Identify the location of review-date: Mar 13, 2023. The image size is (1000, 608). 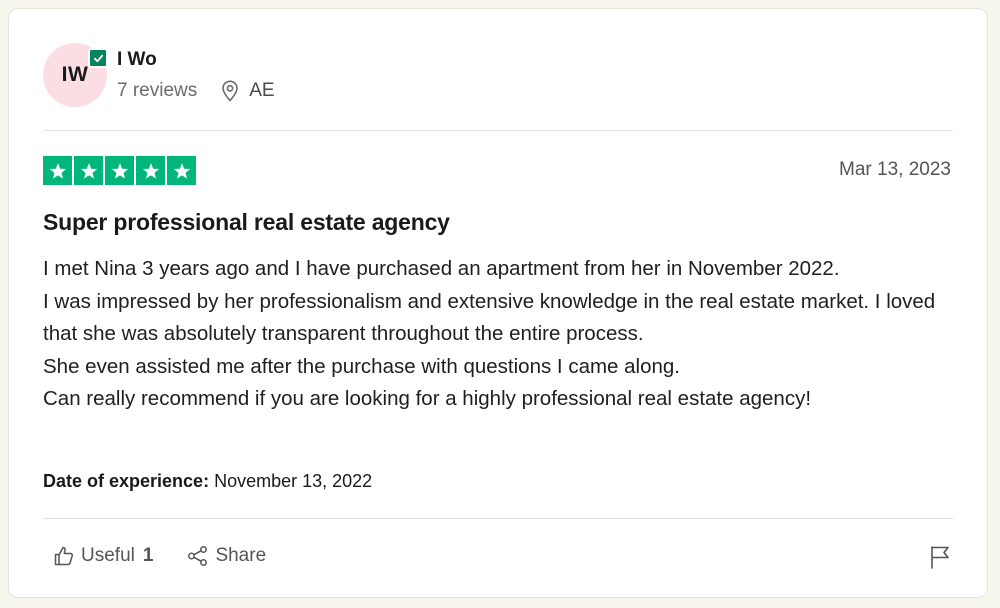
(895, 169).